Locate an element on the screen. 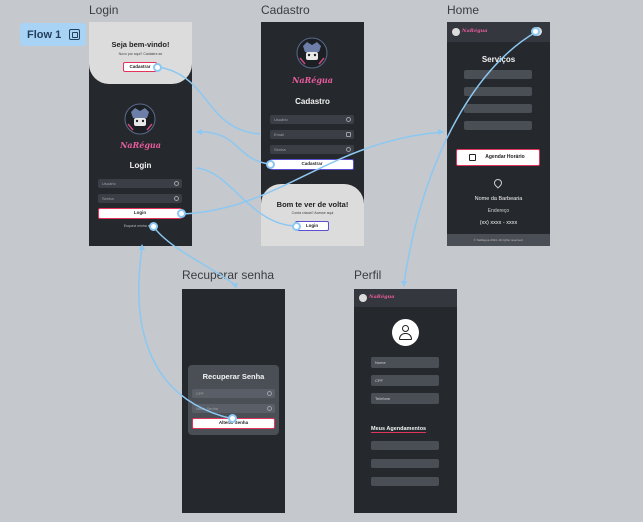 This screenshot has width=643, height=522. frame-label-recuperar: Recuperar senha is located at coordinates (228, 275).